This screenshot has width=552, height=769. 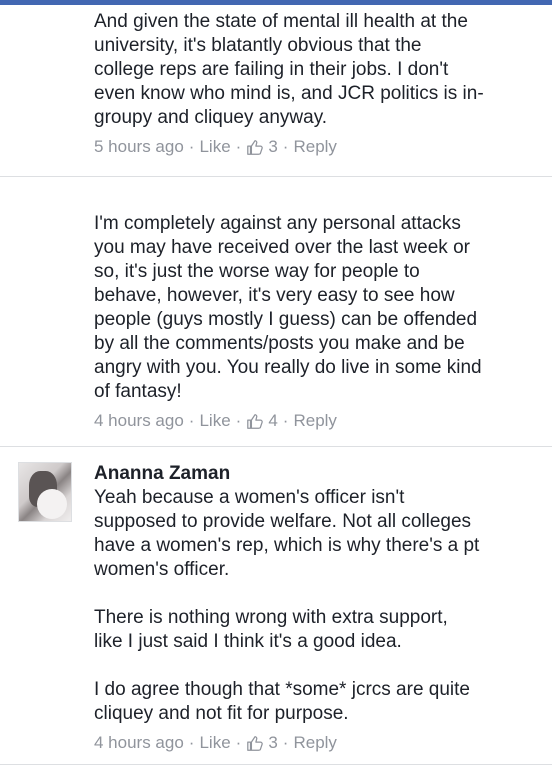 What do you see at coordinates (52, 504) in the screenshot?
I see `avatar-highlight` at bounding box center [52, 504].